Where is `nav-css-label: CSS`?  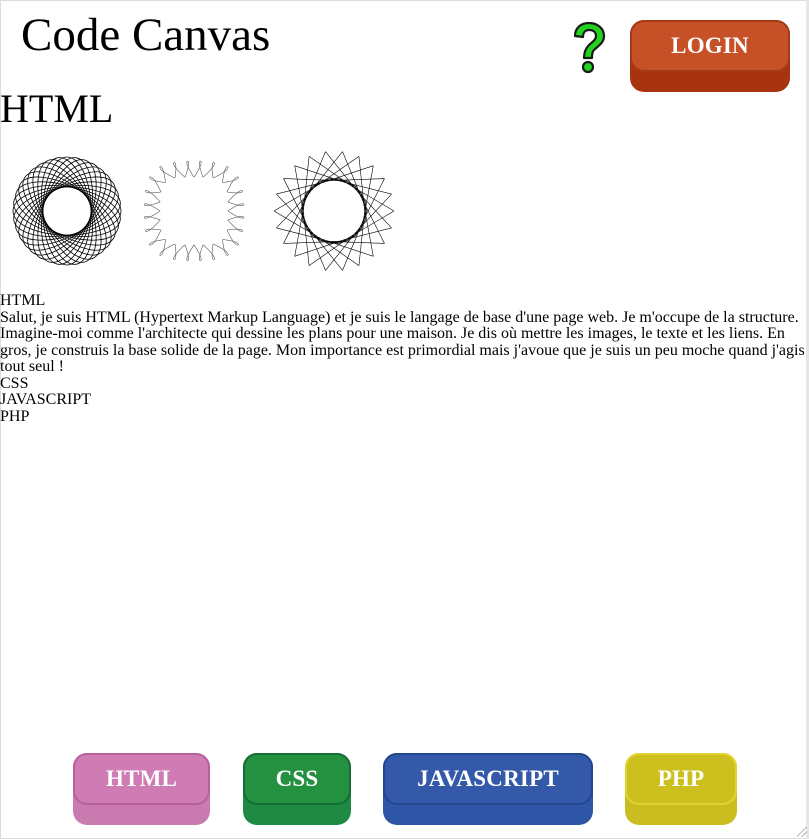
nav-css-label: CSS is located at coordinates (297, 779).